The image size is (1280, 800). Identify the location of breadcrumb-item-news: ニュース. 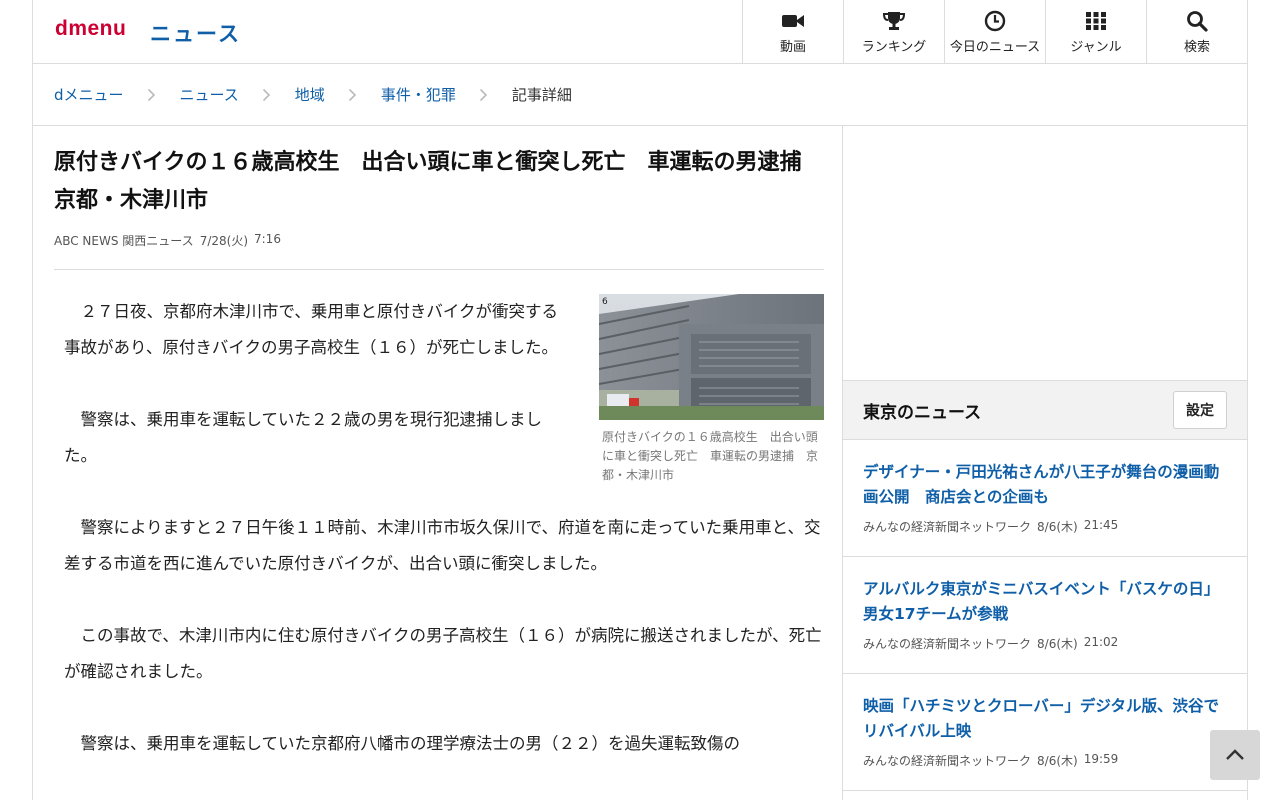
(209, 94).